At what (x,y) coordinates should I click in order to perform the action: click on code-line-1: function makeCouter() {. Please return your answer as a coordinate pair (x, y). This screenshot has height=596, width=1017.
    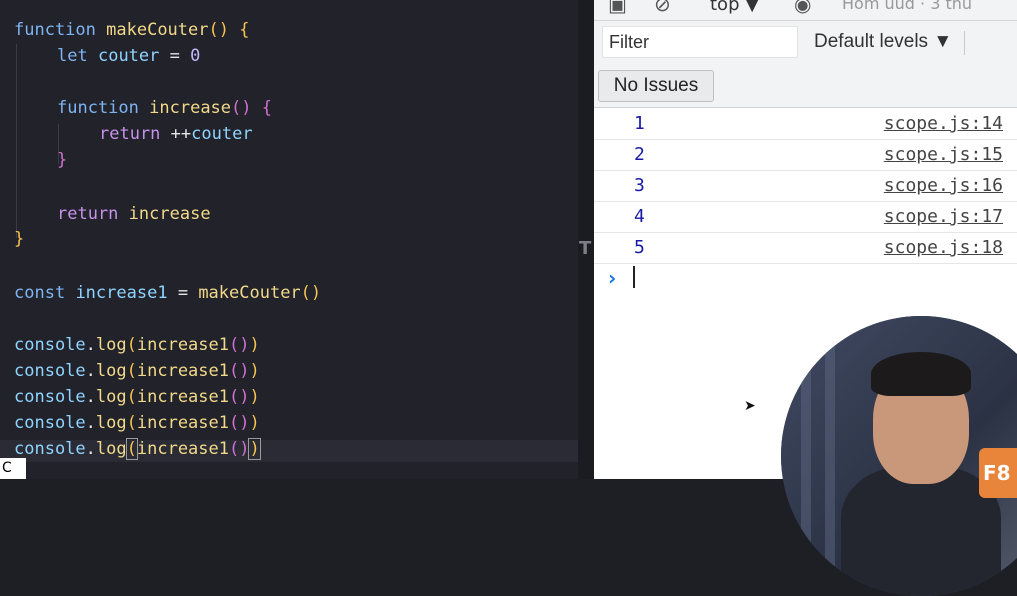
    Looking at the image, I should click on (131, 30).